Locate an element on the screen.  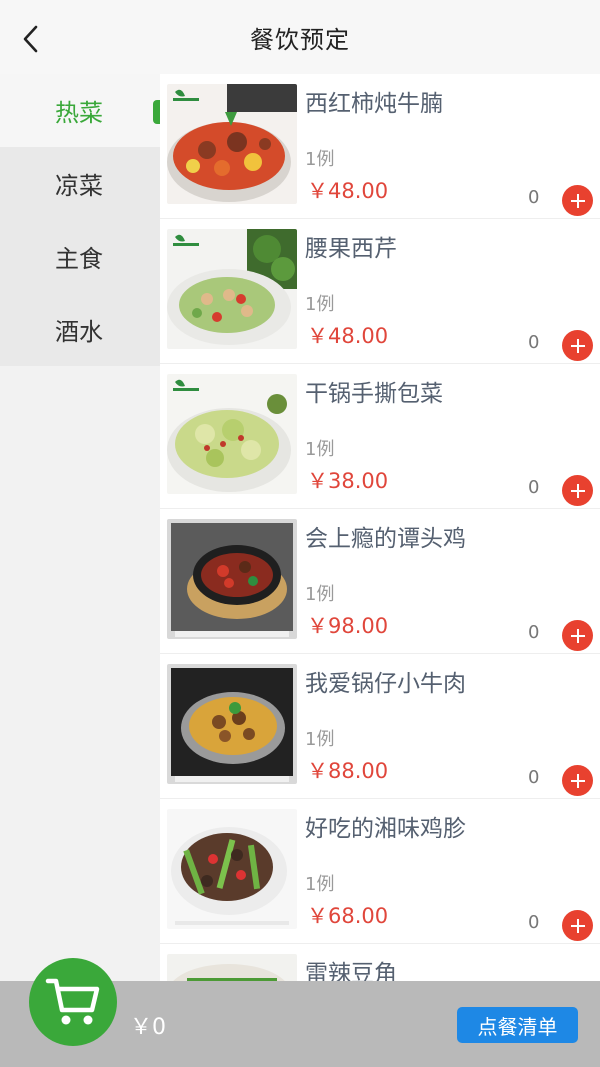
dish-item: 好吃的湘味鸡胗 1例 ￥68.00 0 is located at coordinates (380, 871).